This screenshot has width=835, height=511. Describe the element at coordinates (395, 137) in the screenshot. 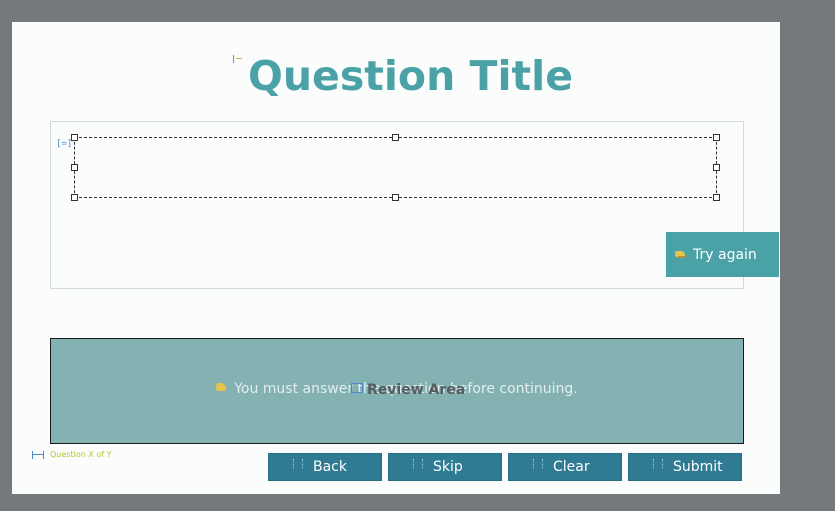

I see `resize-handle-top-center` at that location.